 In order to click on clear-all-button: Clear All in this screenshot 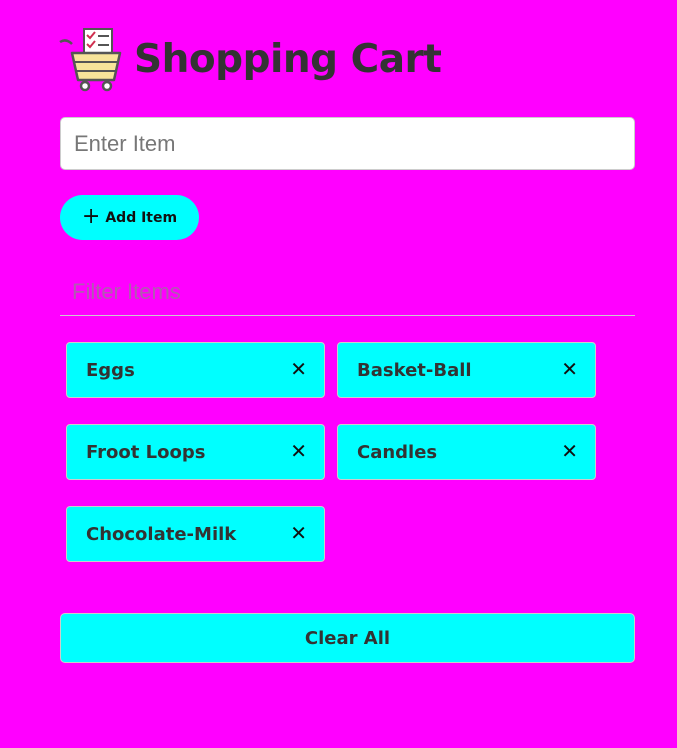, I will do `click(347, 638)`.